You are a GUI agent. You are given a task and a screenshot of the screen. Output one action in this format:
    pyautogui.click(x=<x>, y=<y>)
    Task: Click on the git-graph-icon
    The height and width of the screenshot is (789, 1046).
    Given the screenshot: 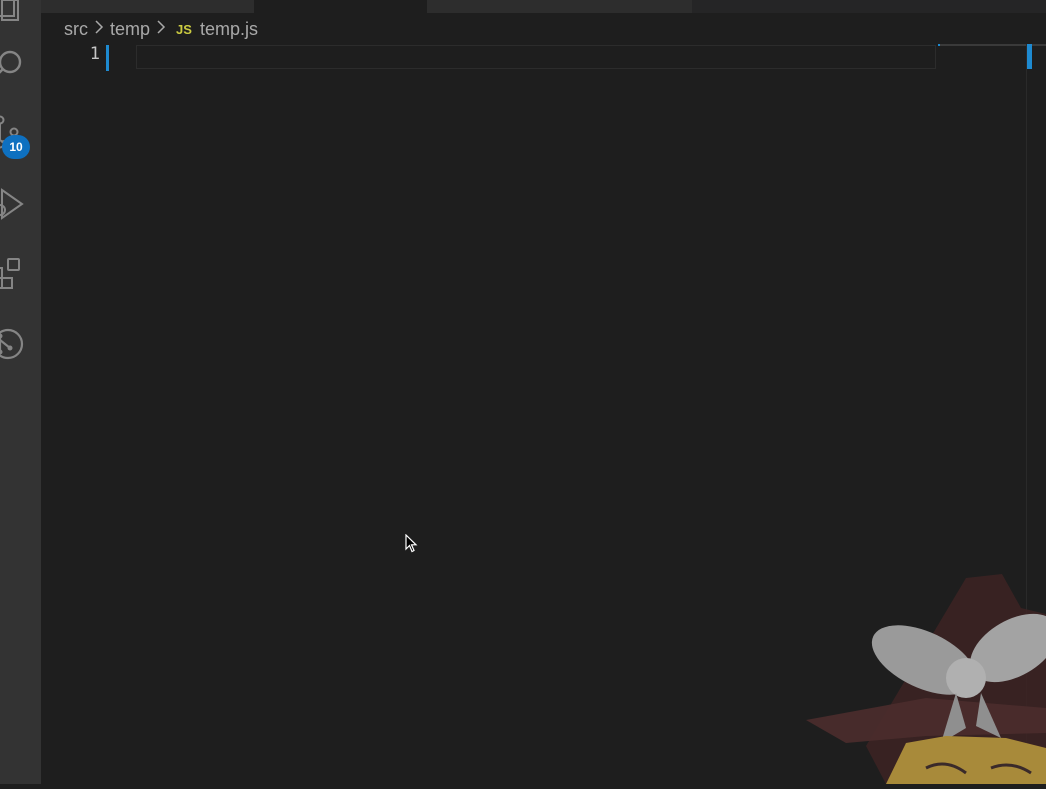 What is the action you would take?
    pyautogui.click(x=13, y=344)
    